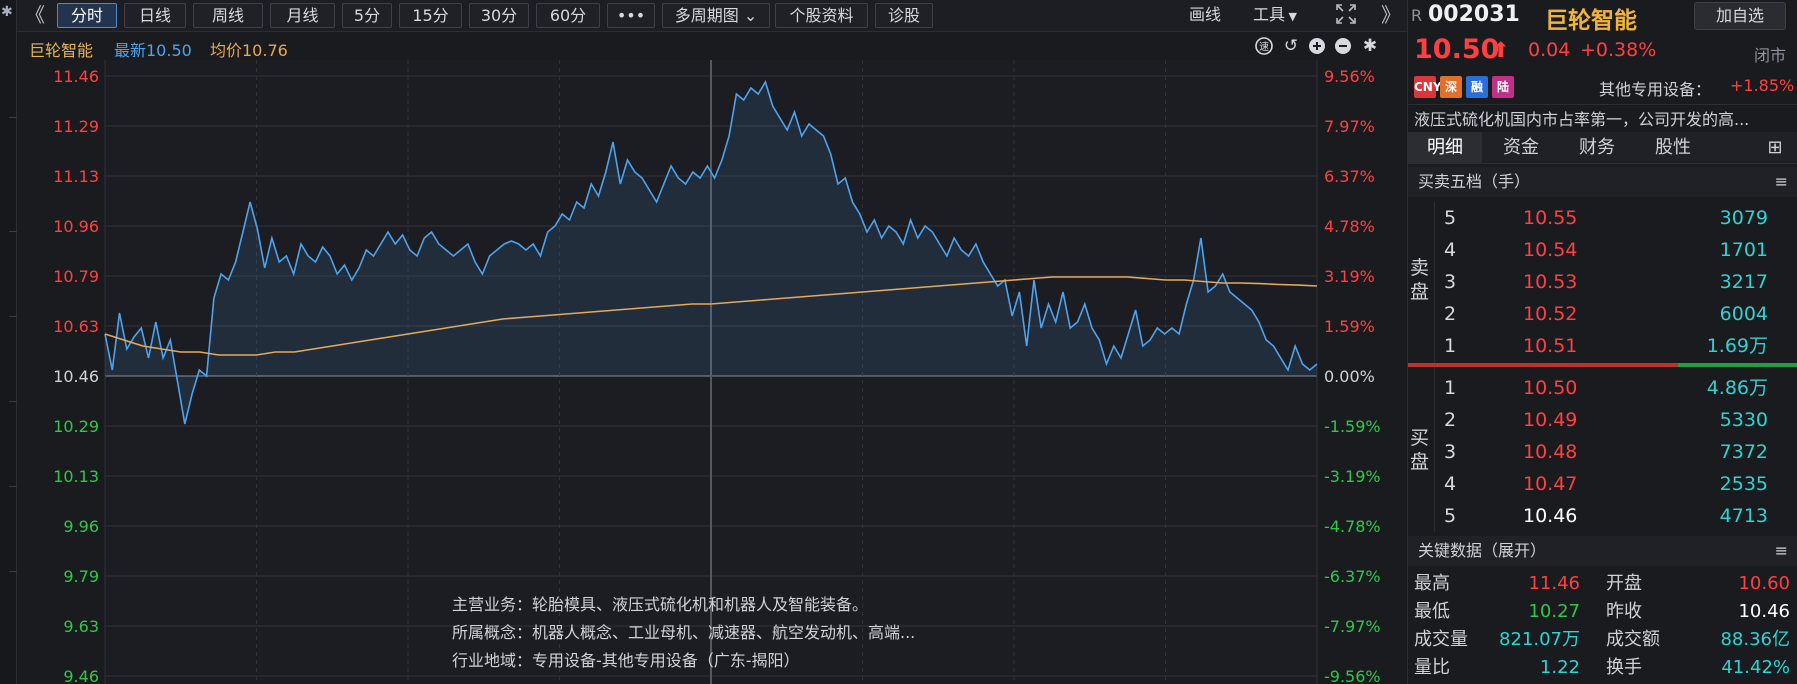  Describe the element at coordinates (1205, 15) in the screenshot. I see `draw-line-button: 画线` at that location.